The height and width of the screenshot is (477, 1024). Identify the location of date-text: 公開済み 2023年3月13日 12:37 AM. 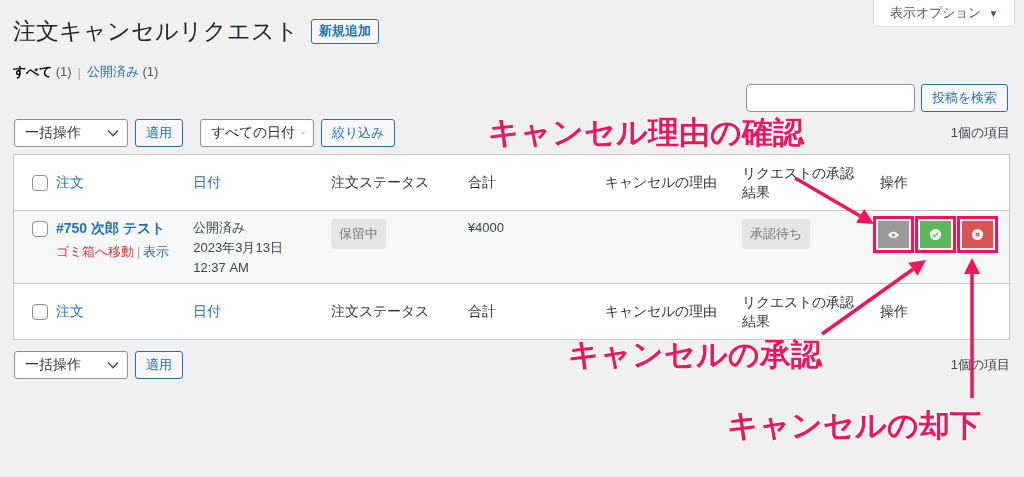
(238, 248).